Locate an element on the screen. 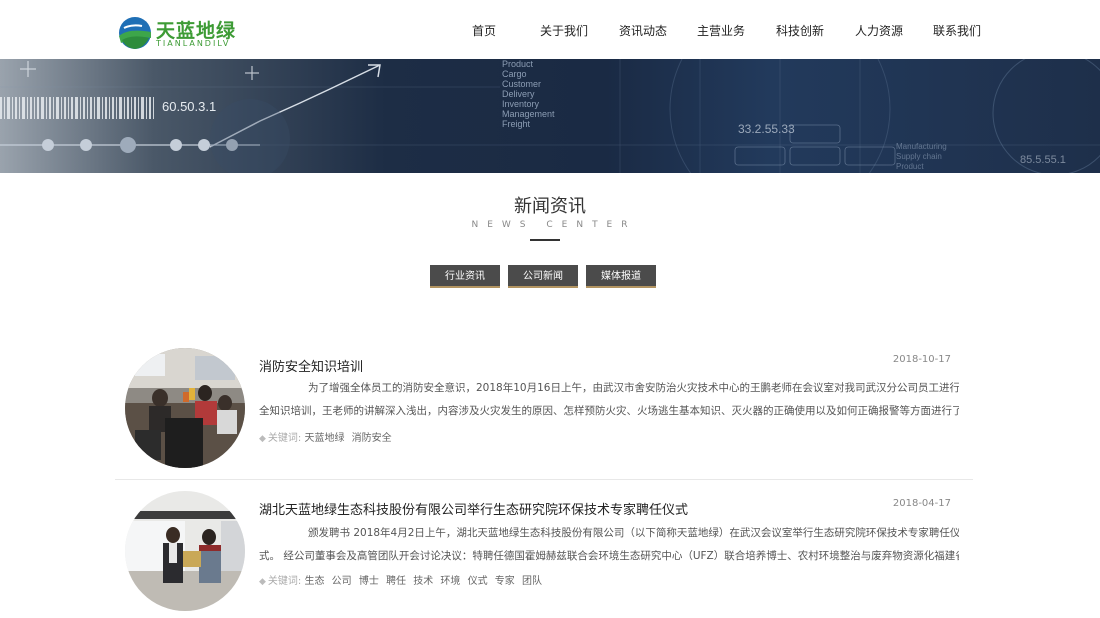 The height and width of the screenshot is (618, 1100). training-photo-image is located at coordinates (185, 408).